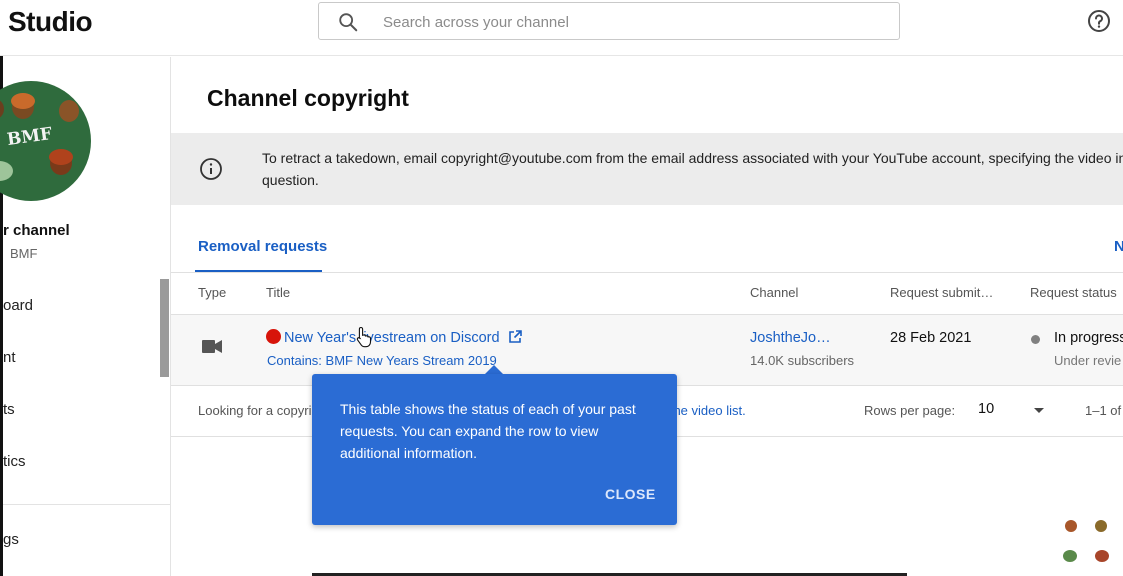 This screenshot has width=1123, height=576. Describe the element at coordinates (278, 292) in the screenshot. I see `column-header-title: Title` at that location.